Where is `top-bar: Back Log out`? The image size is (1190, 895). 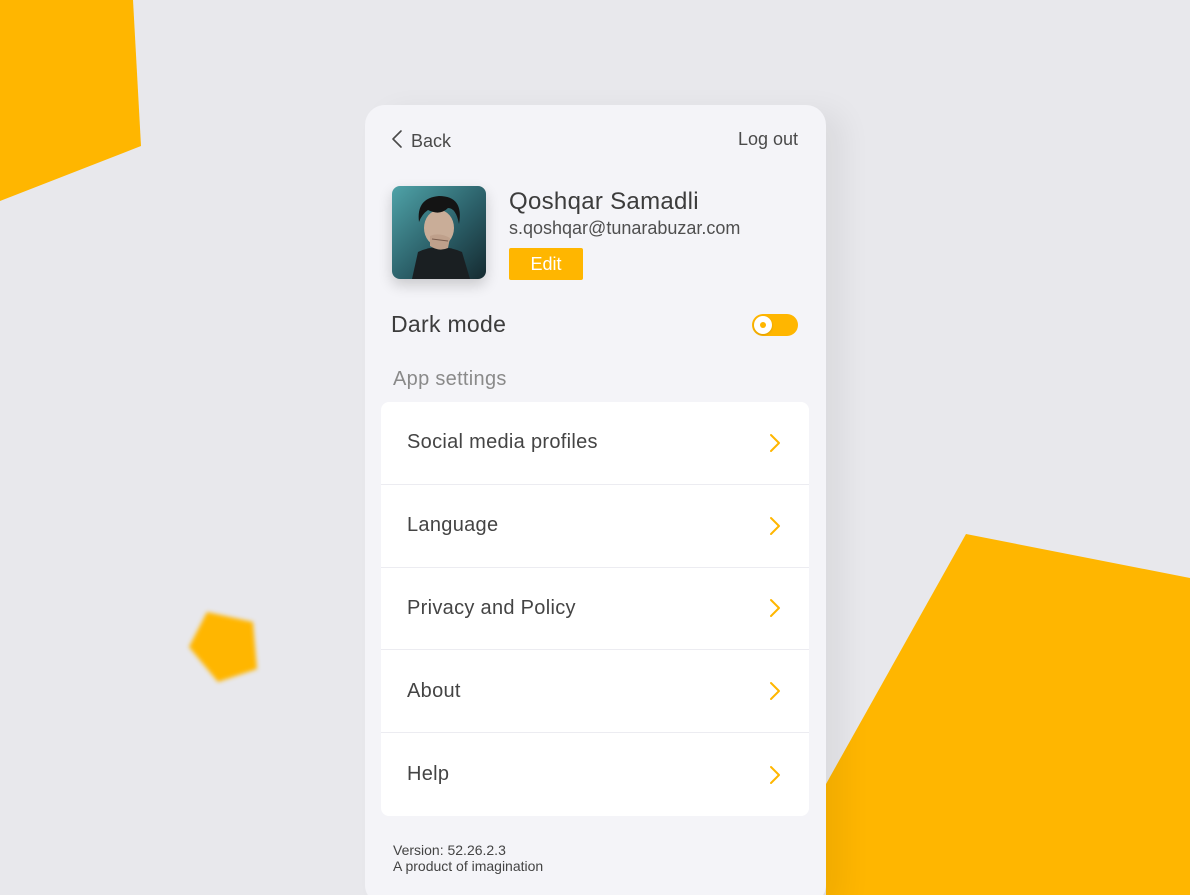
top-bar: Back Log out is located at coordinates (594, 141).